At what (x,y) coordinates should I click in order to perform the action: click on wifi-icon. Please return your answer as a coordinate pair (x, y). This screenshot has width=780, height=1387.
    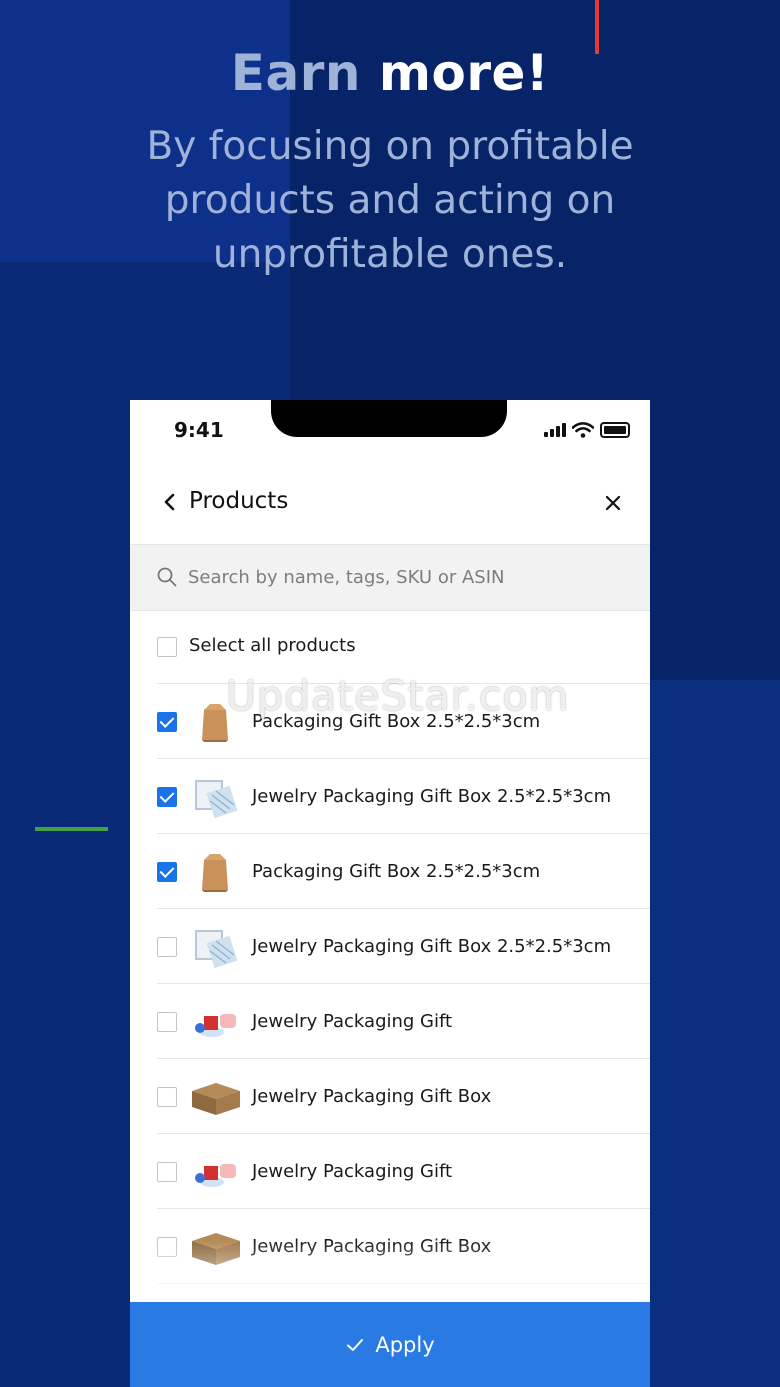
    Looking at the image, I should click on (583, 430).